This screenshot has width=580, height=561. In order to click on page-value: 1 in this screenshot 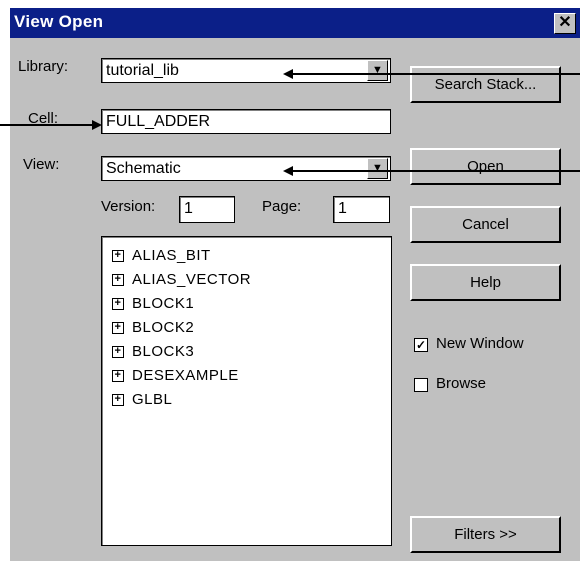, I will do `click(342, 208)`.